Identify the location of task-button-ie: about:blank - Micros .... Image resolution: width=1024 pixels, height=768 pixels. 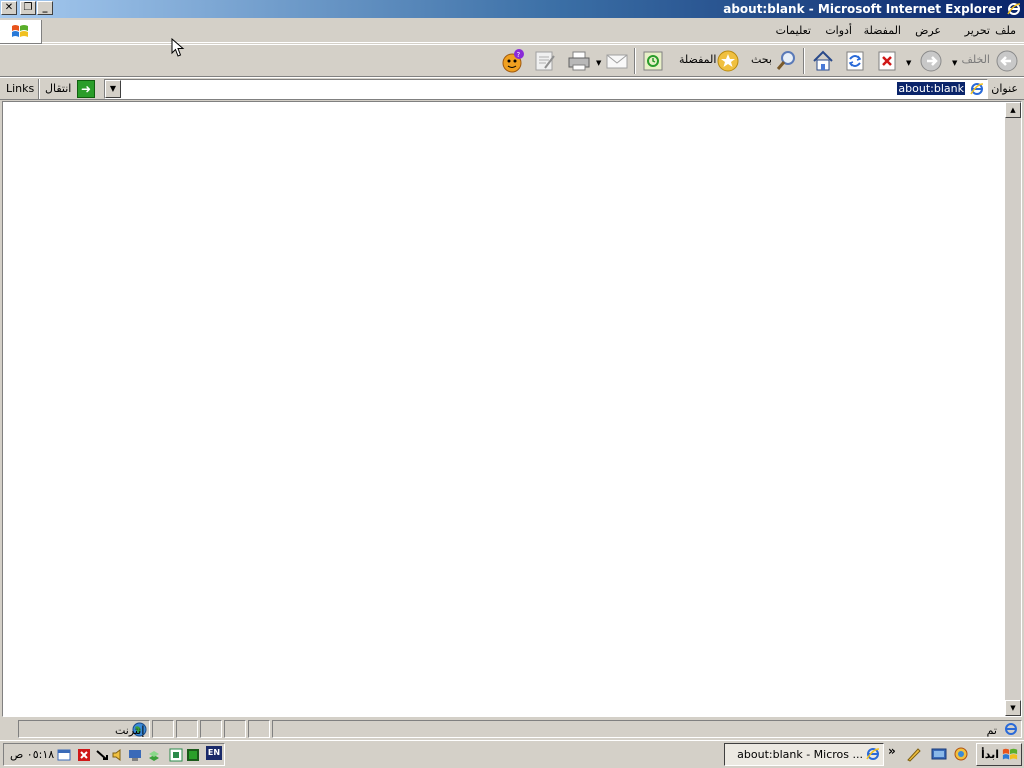
(804, 754).